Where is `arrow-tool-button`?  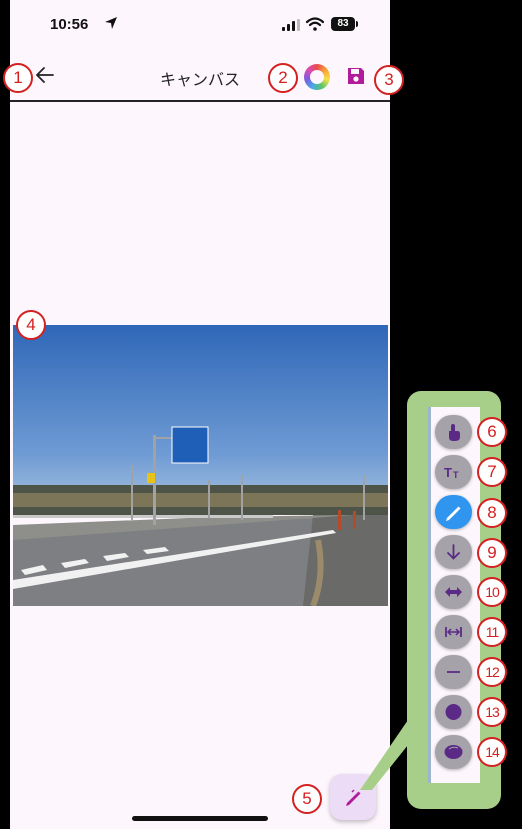 arrow-tool-button is located at coordinates (453, 552).